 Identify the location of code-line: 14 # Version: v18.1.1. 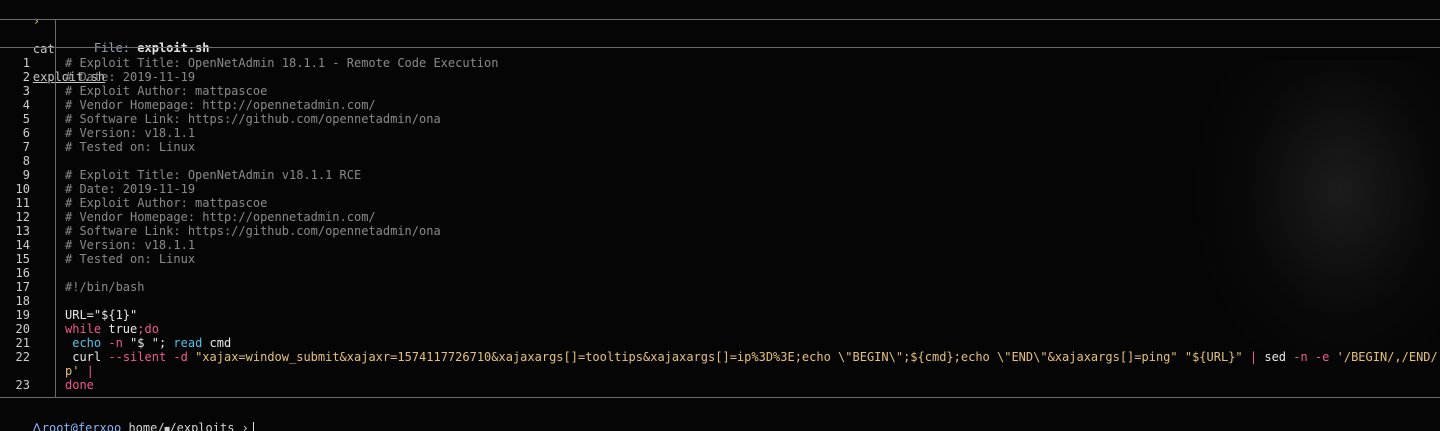
(720, 245).